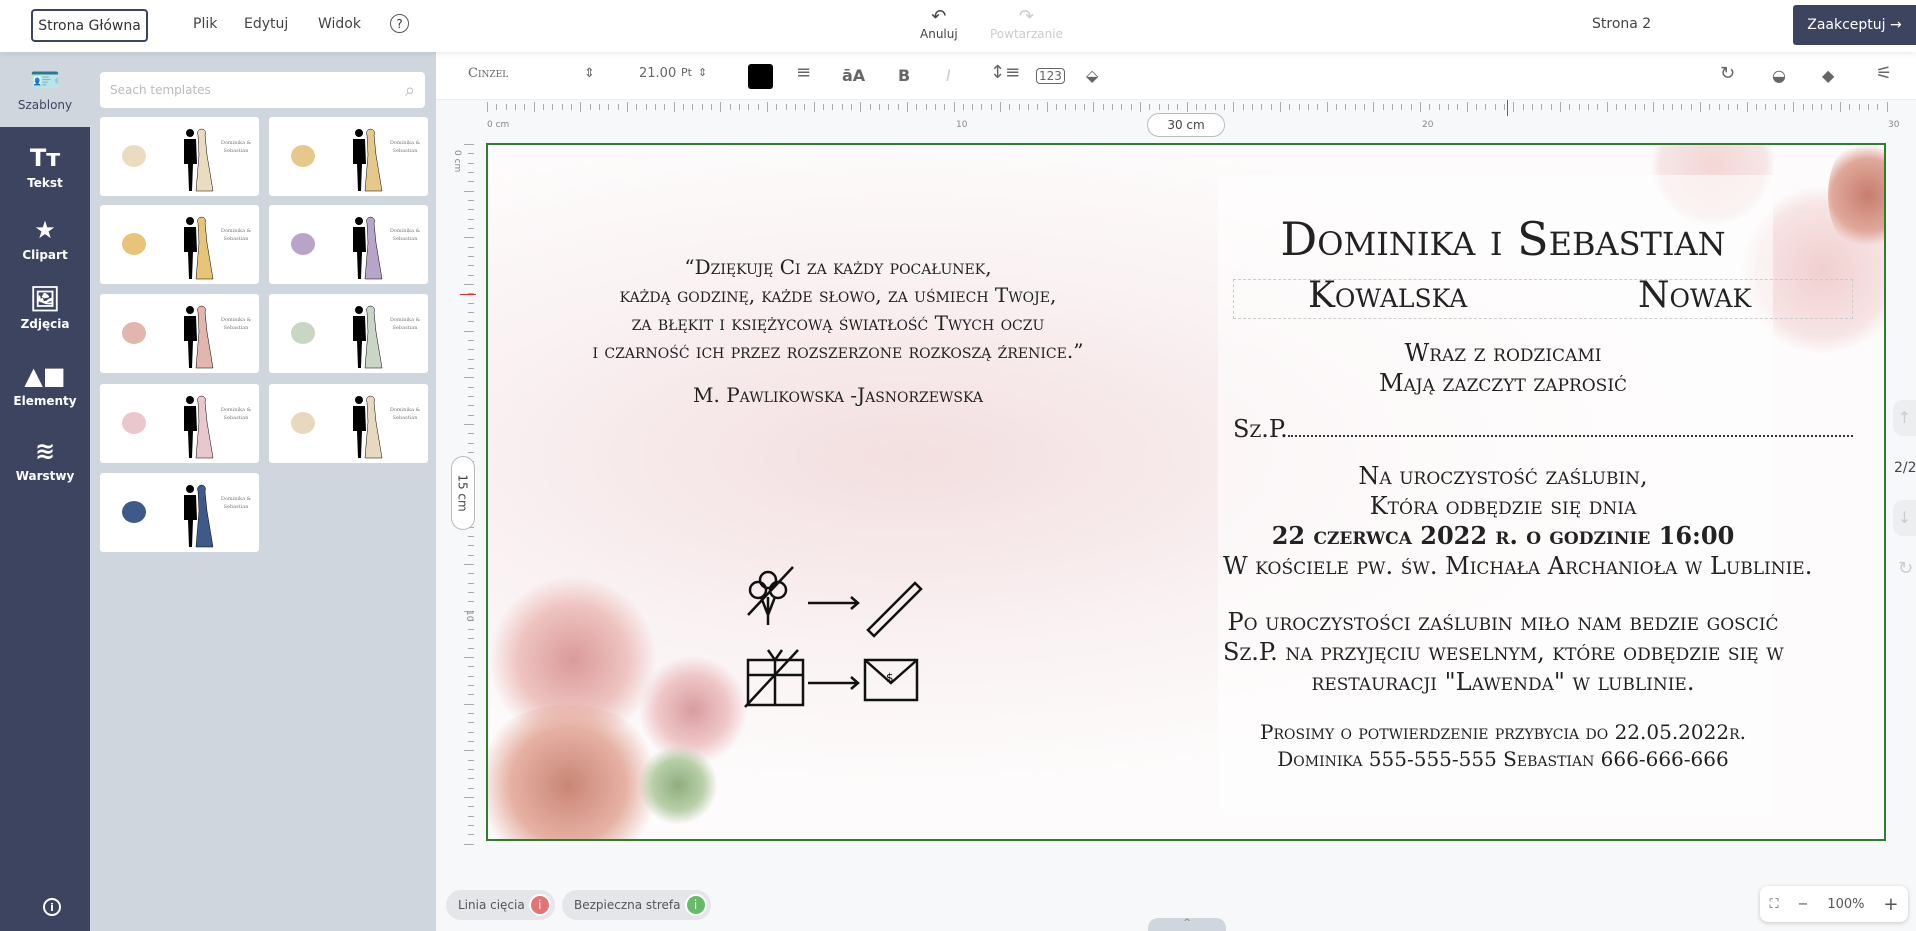  I want to click on sidebar-item-photos: 🖼 Zdjęcia, so click(45, 308).